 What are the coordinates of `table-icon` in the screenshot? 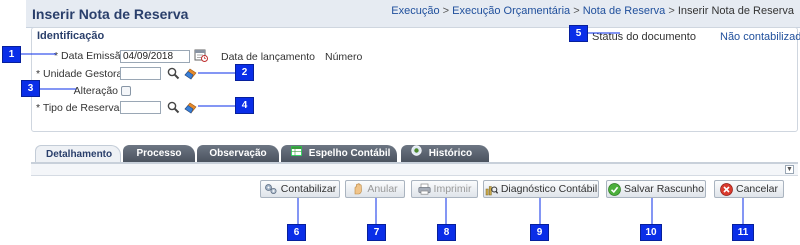 It's located at (296, 153).